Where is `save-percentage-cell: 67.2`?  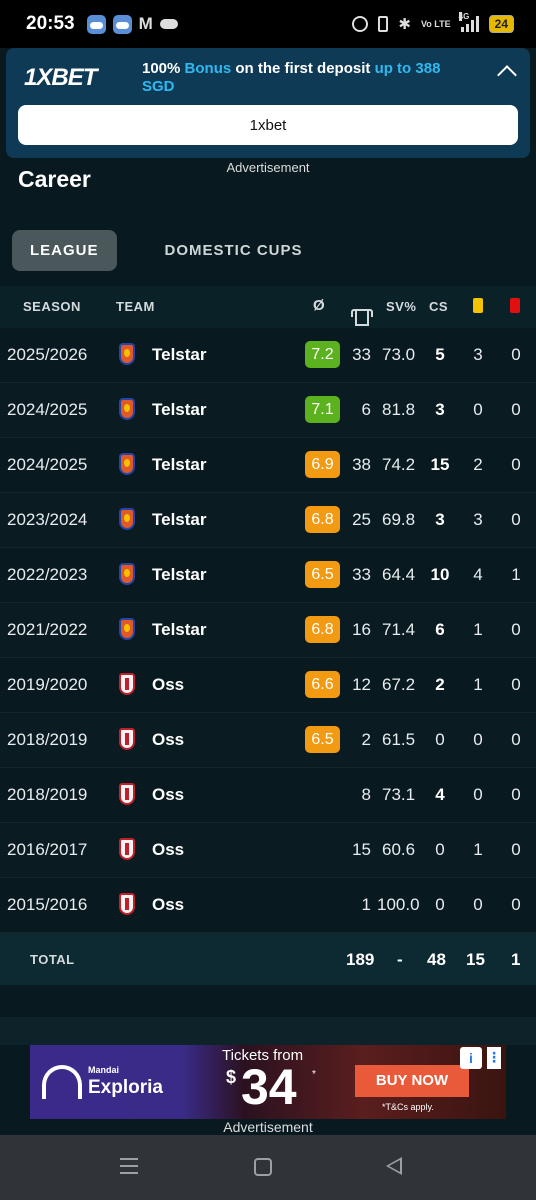
save-percentage-cell: 67.2 is located at coordinates (399, 684).